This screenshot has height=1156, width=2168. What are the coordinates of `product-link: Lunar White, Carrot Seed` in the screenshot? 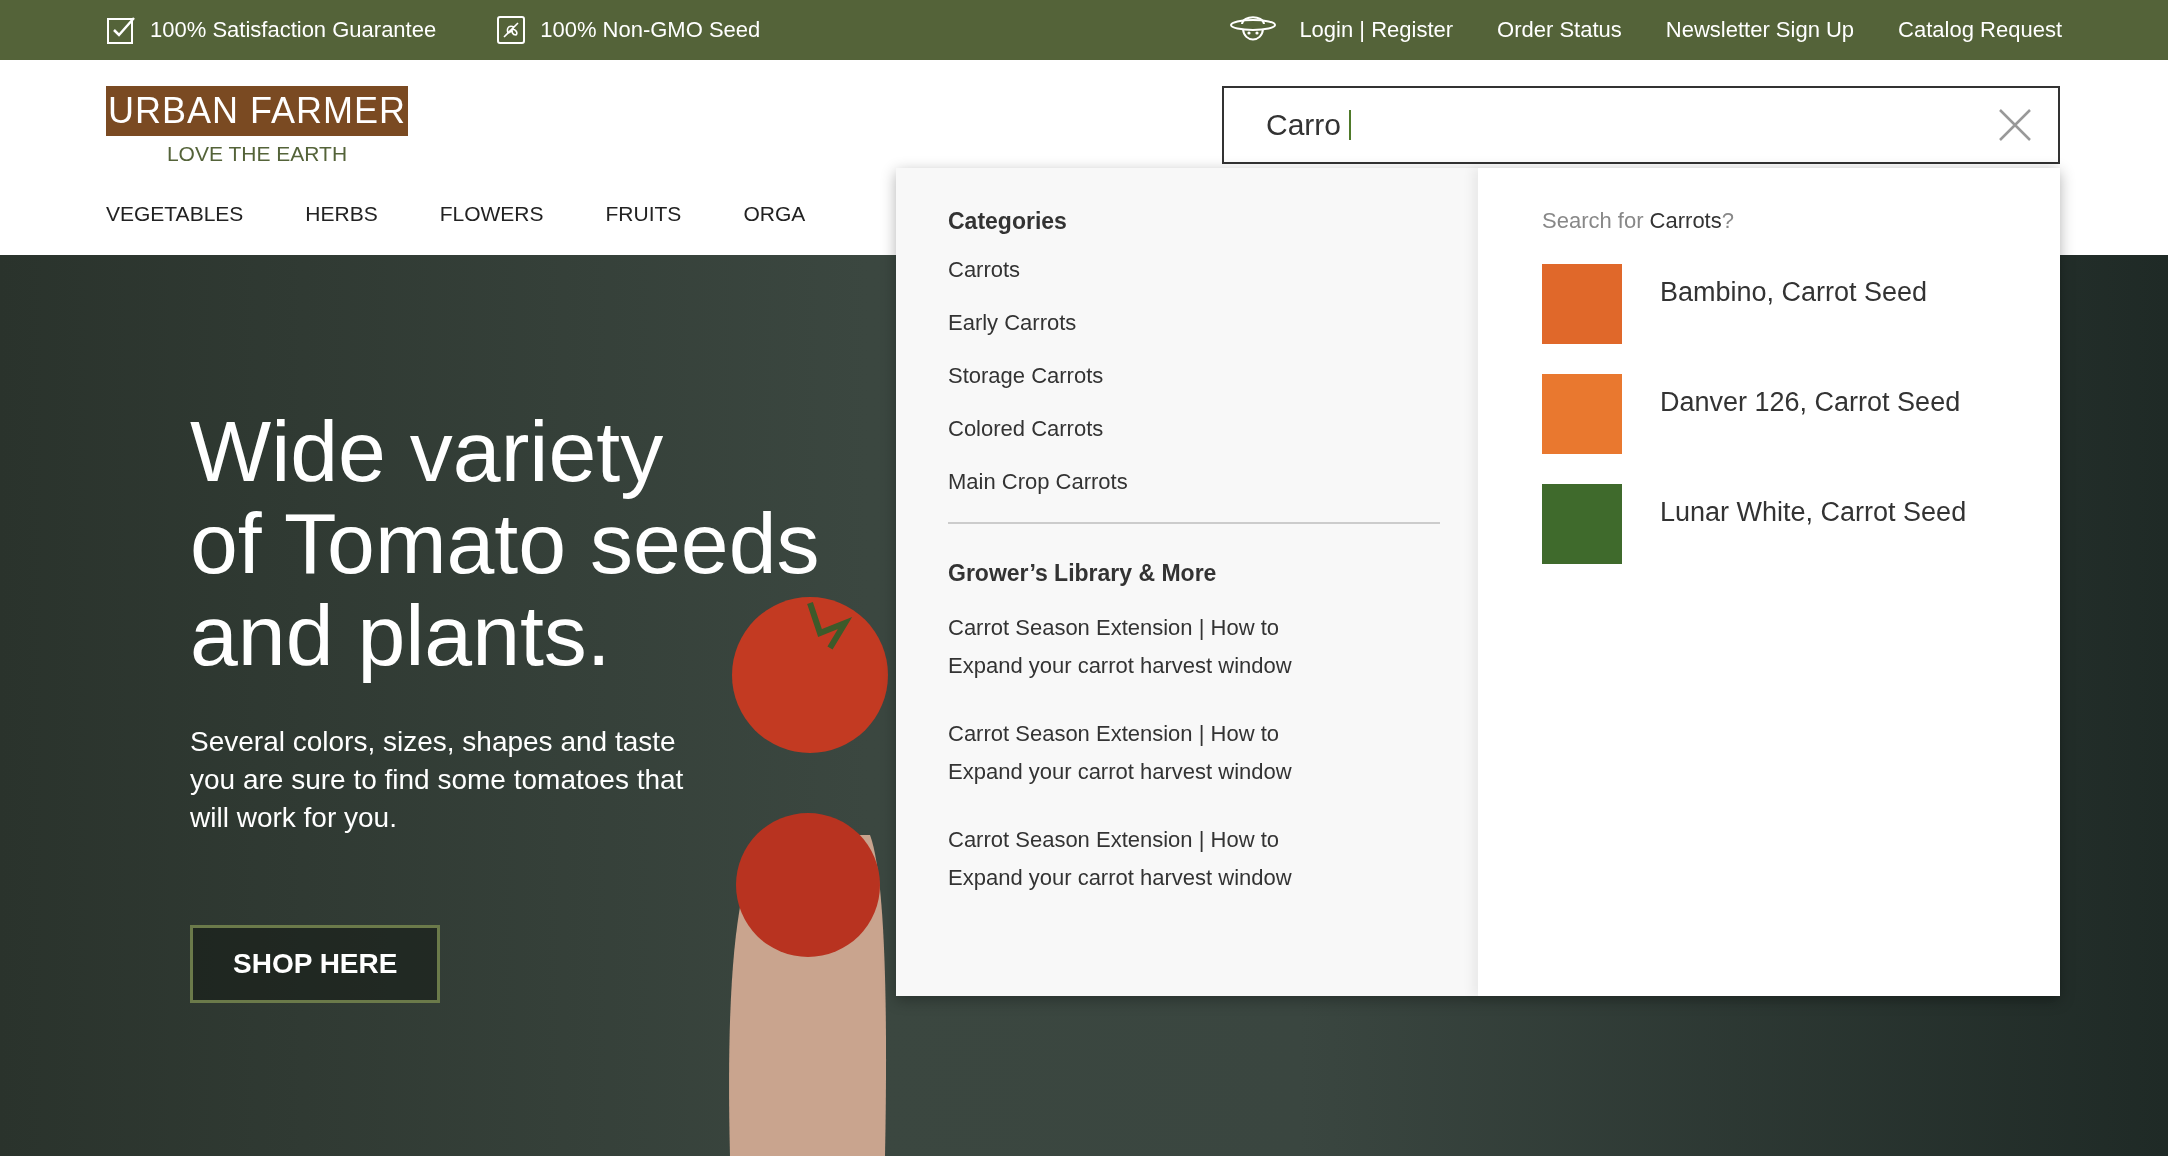 It's located at (1820, 512).